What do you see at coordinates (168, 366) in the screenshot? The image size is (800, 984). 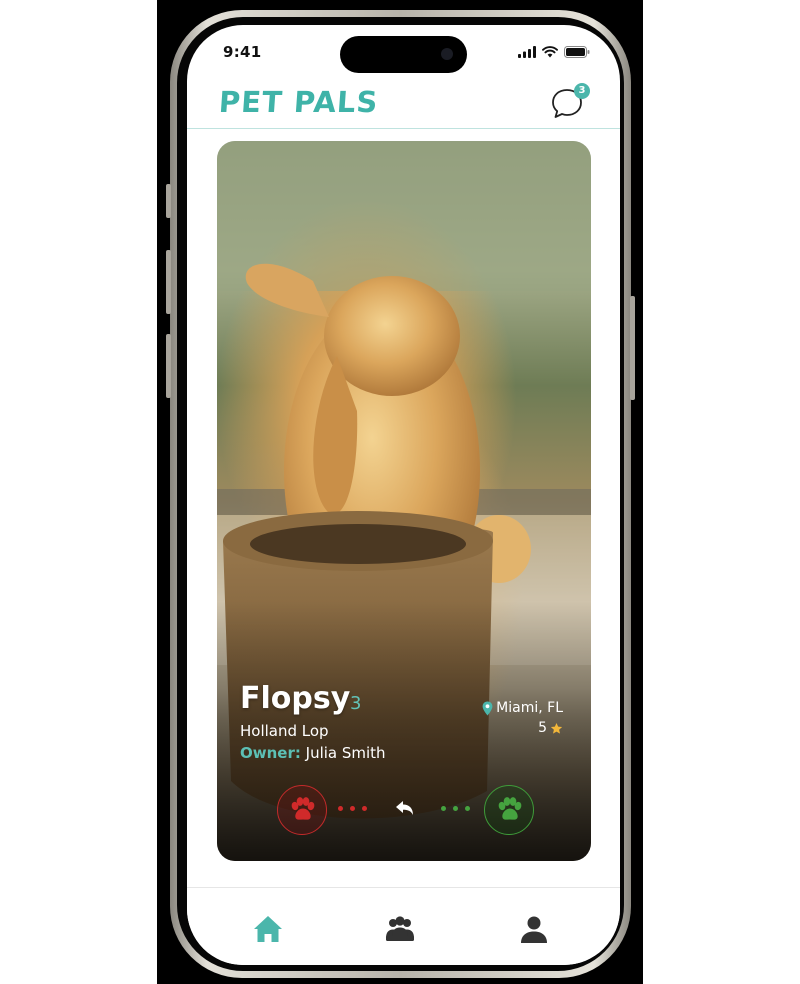 I see `volume-down-button` at bounding box center [168, 366].